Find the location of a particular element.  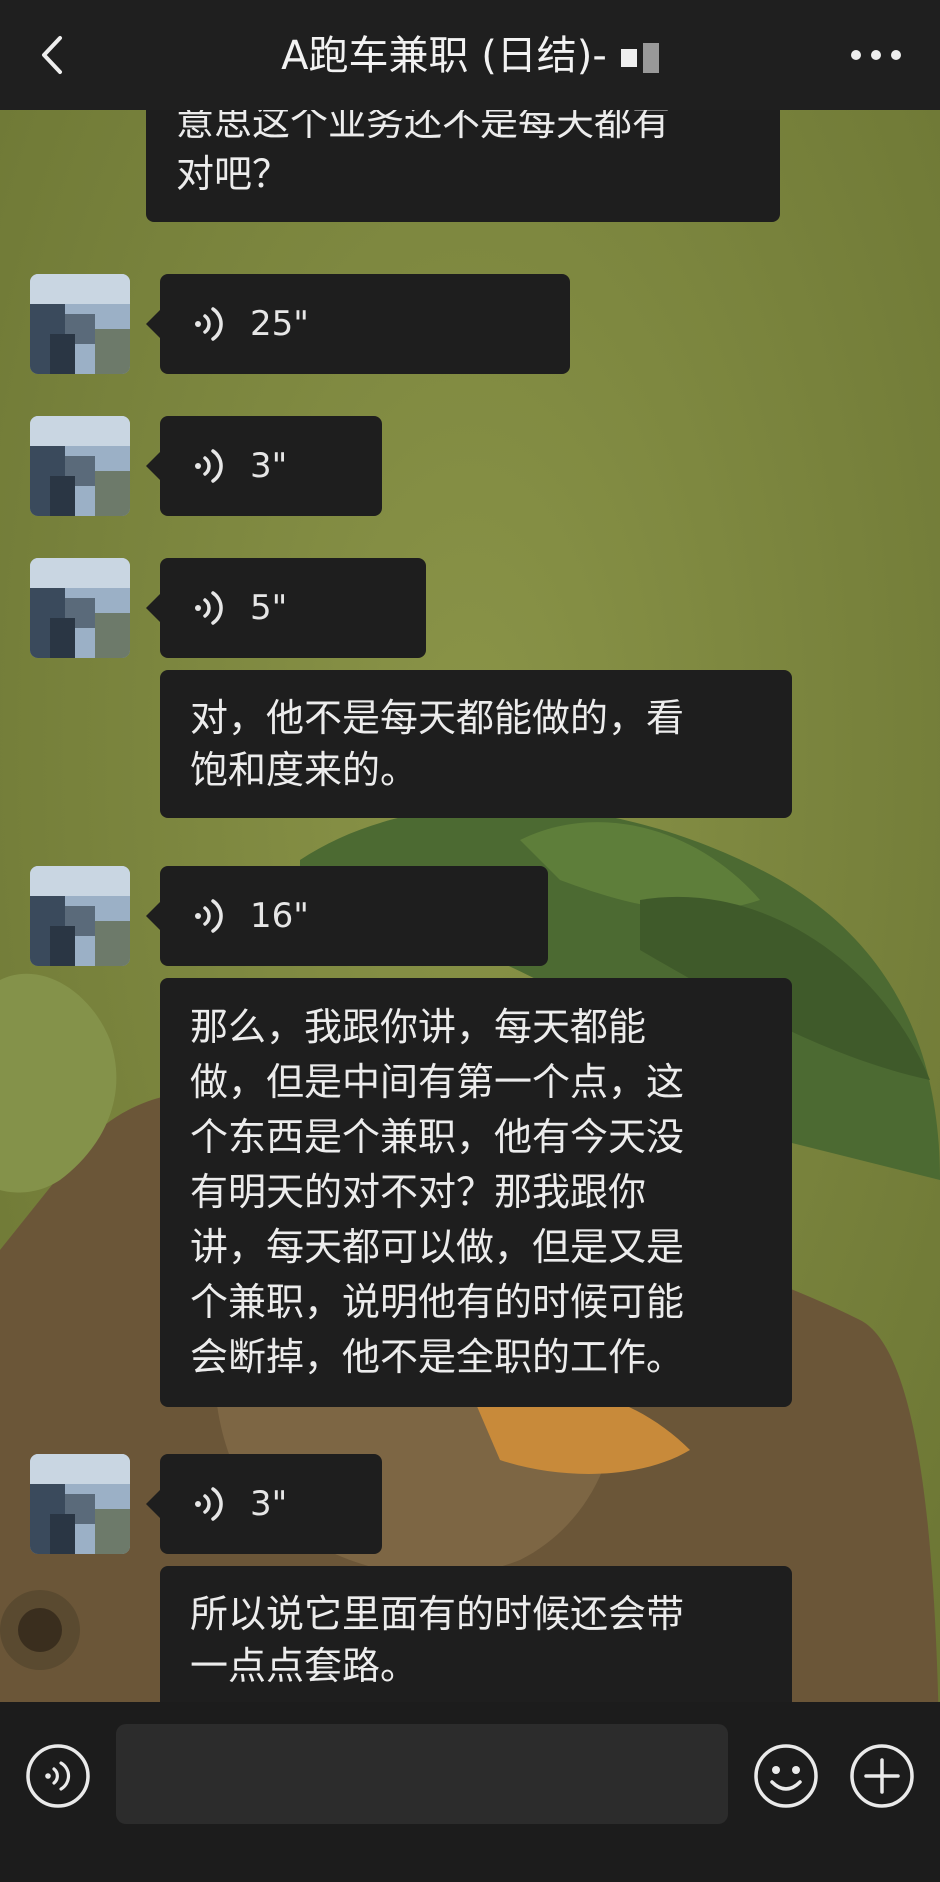

voice-toggle-icon is located at coordinates (58, 1776).